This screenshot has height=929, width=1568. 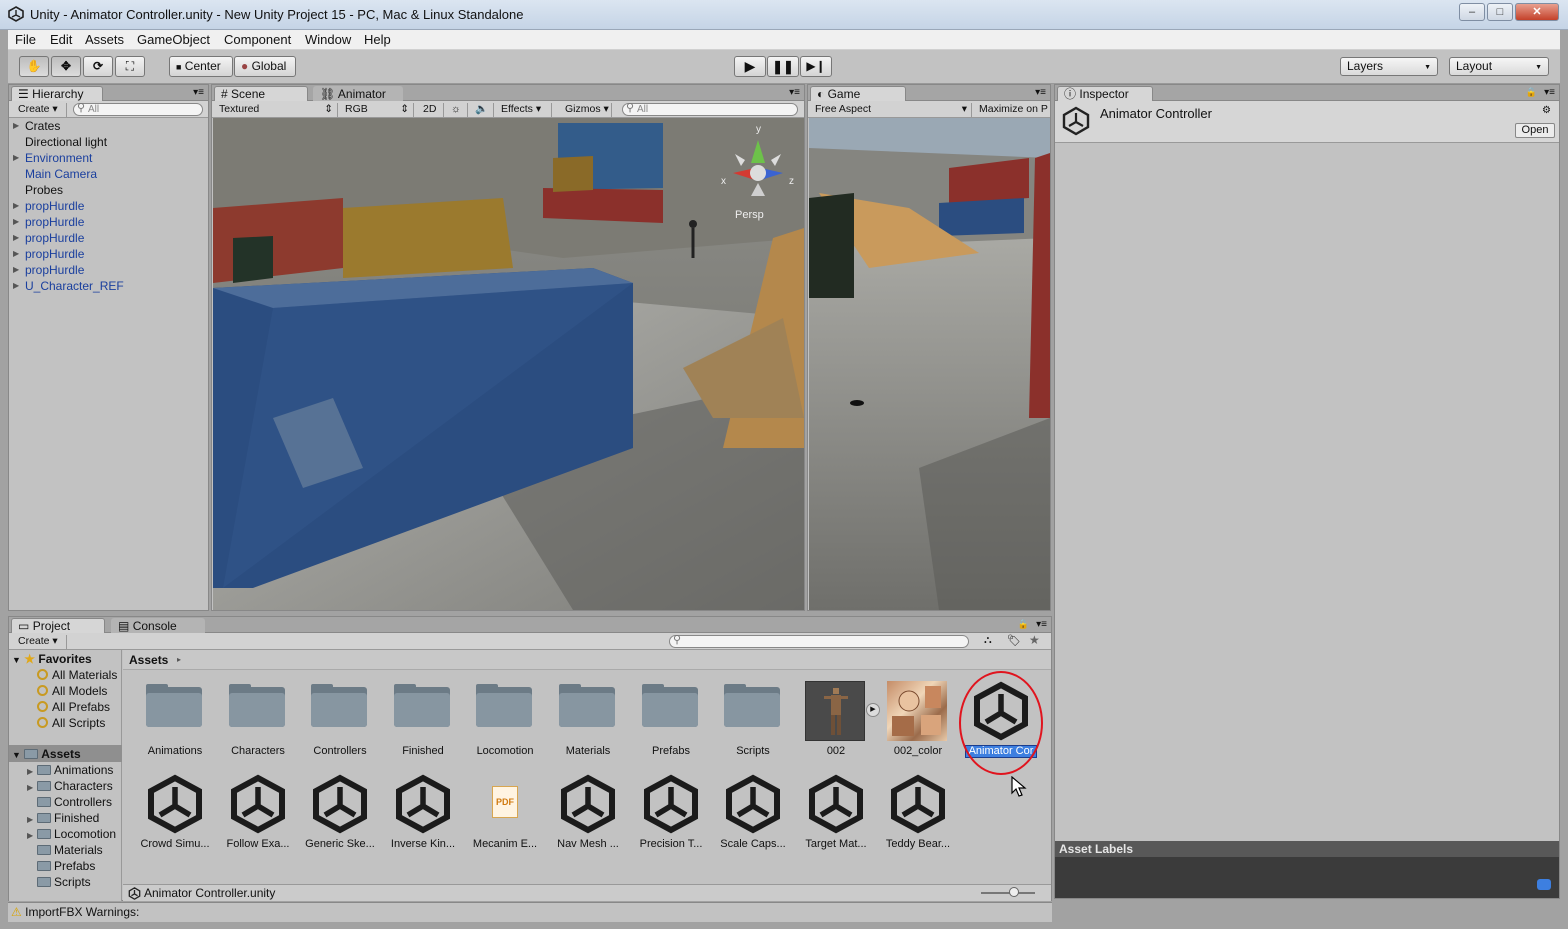 I want to click on favorite-item: All Materials, so click(x=77, y=675).